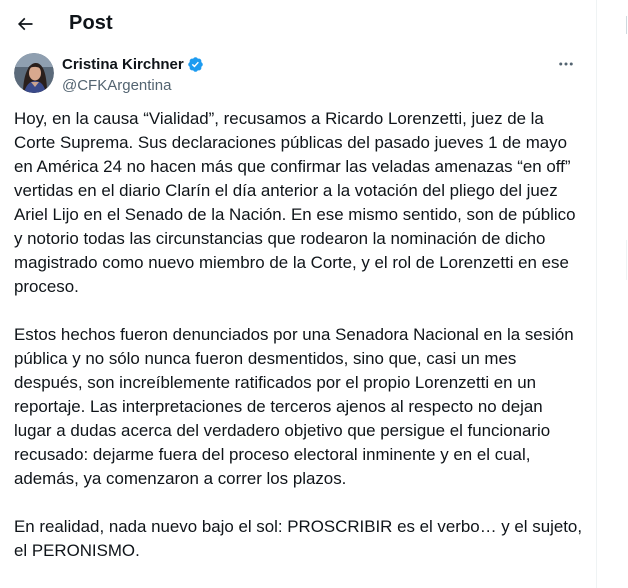  I want to click on avatar, so click(34, 73).